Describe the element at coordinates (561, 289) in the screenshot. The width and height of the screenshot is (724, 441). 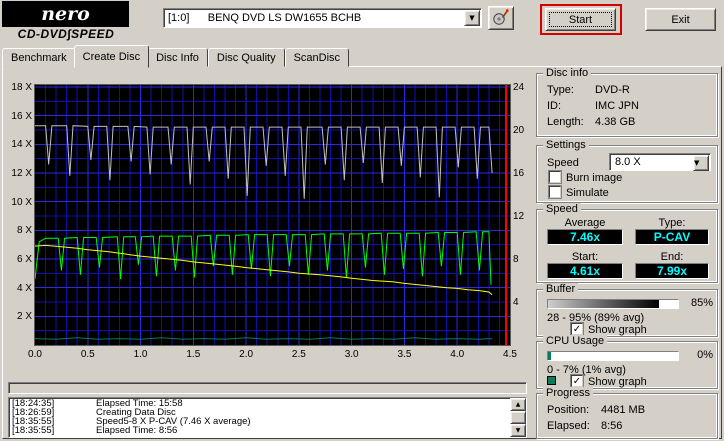
I see `group-title: Buffer` at that location.